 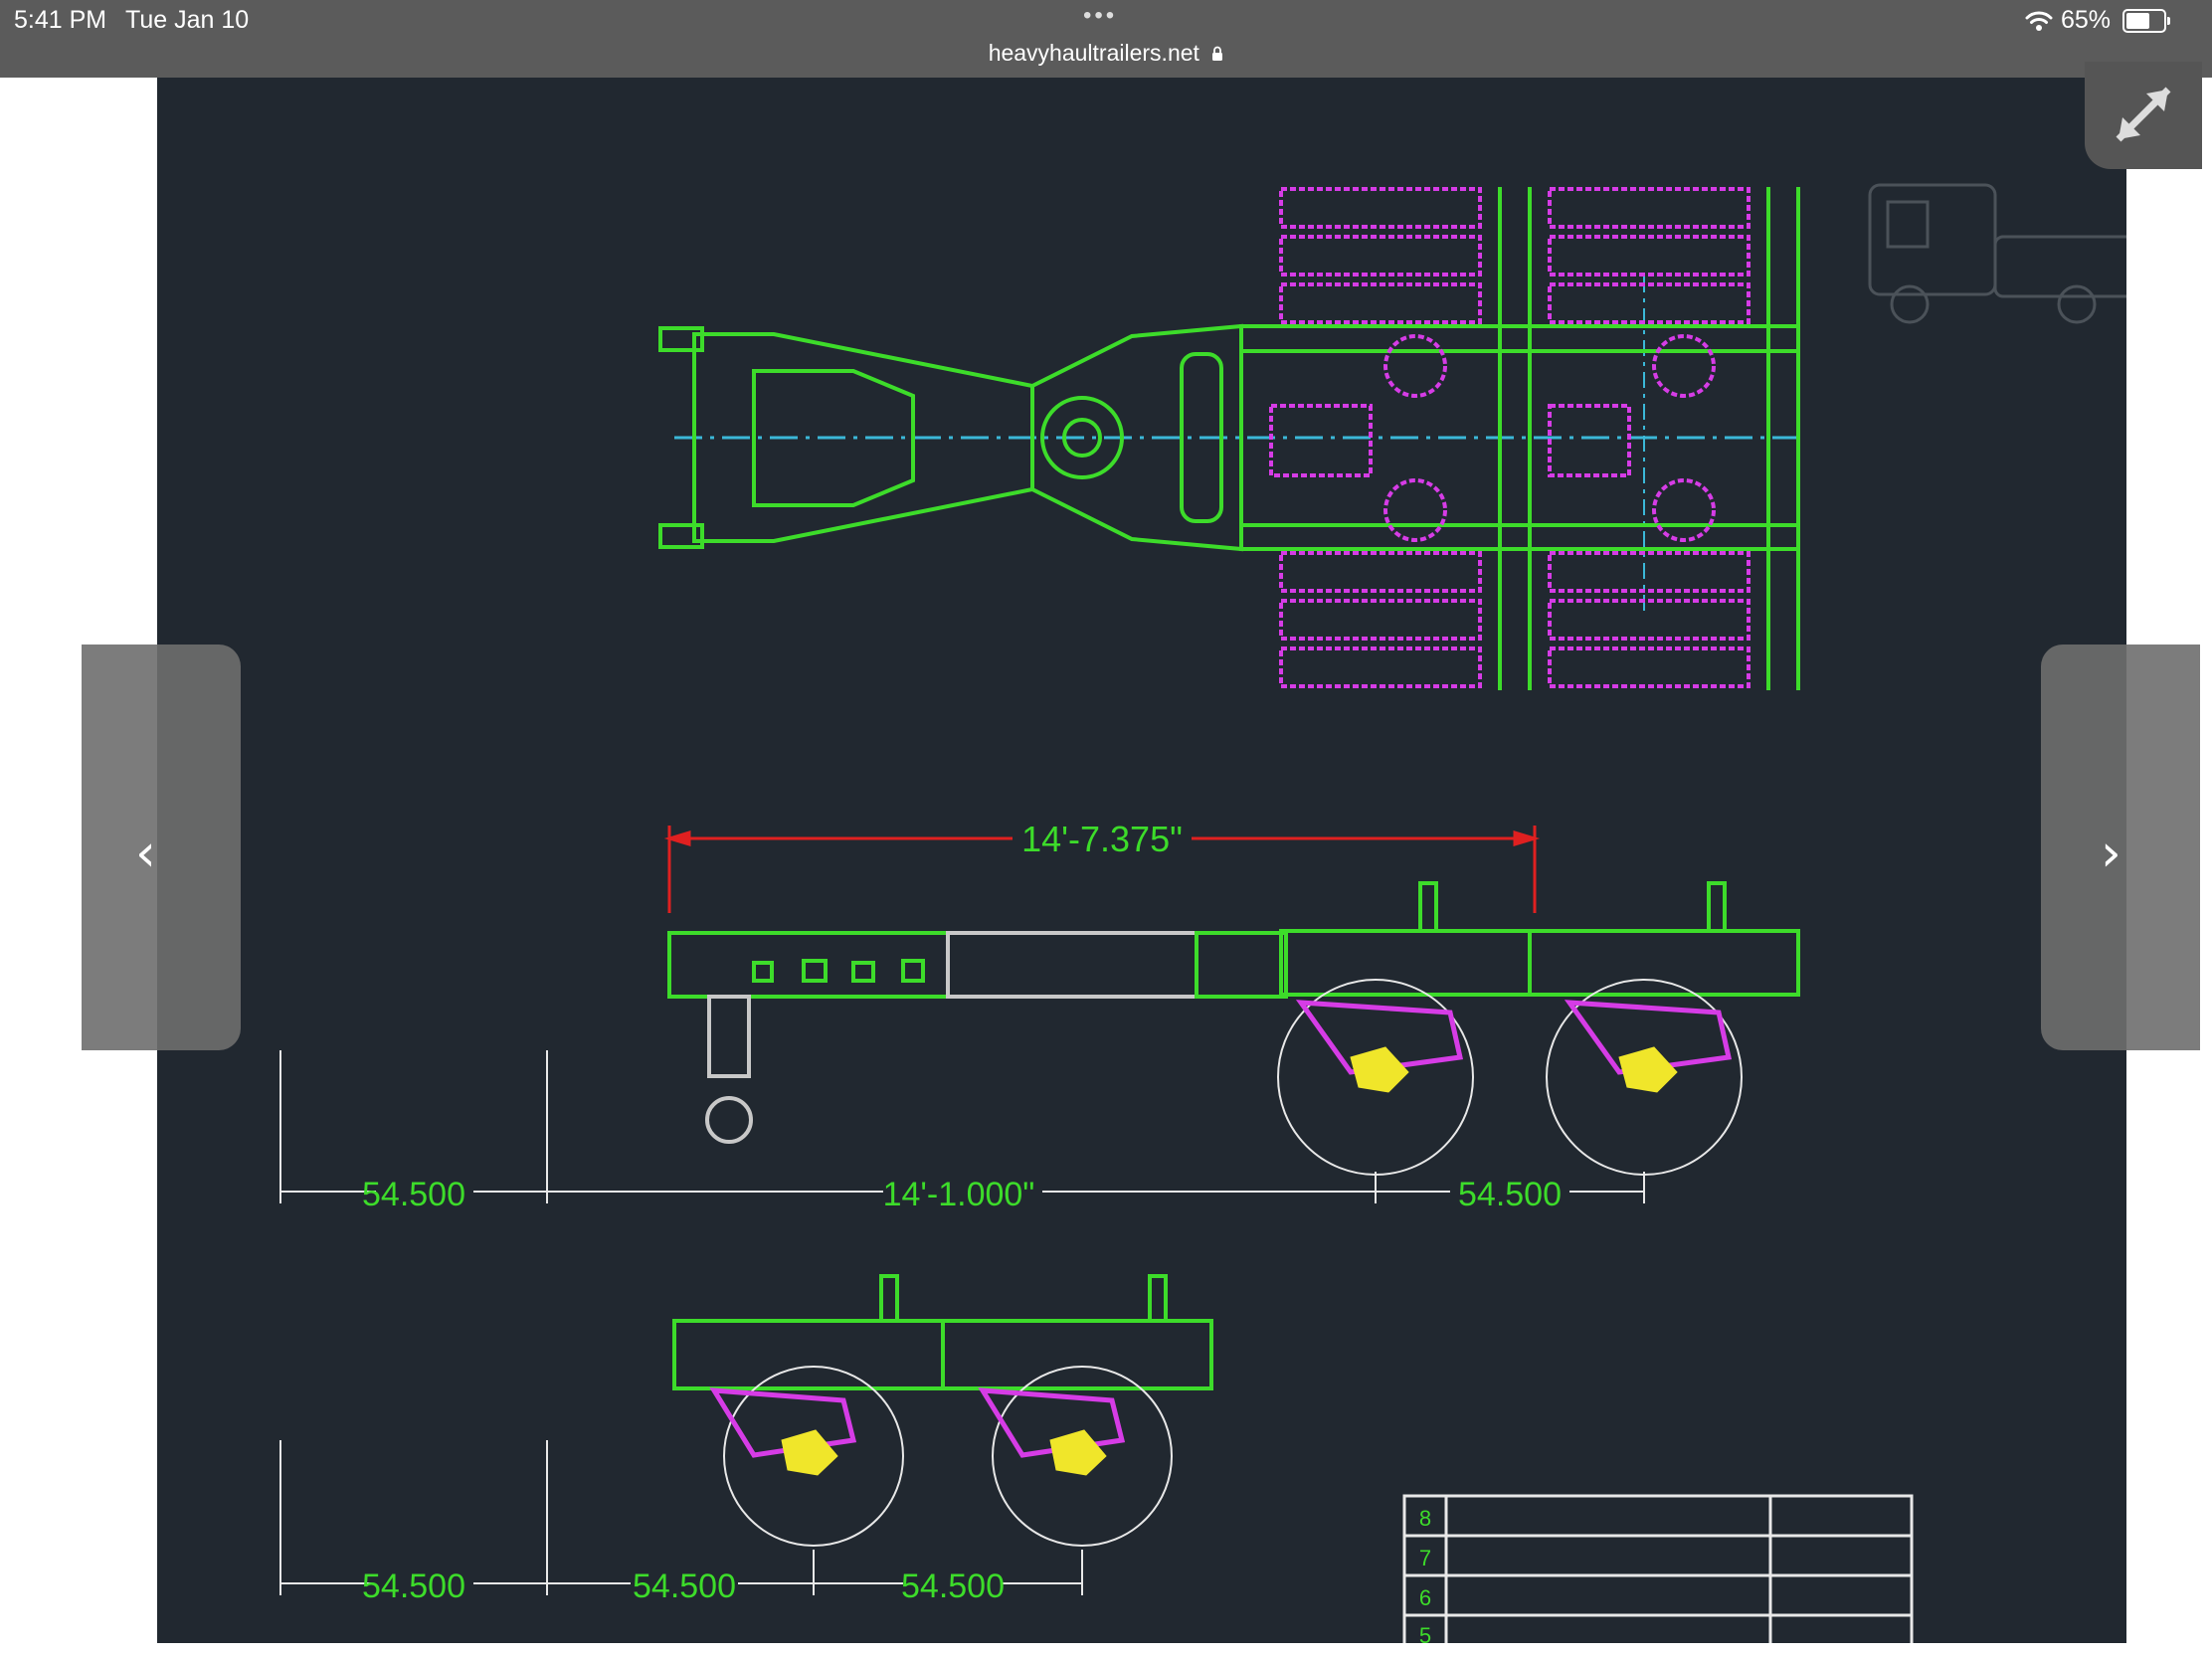 I want to click on title-block-row-number: 5, so click(x=1425, y=1633).